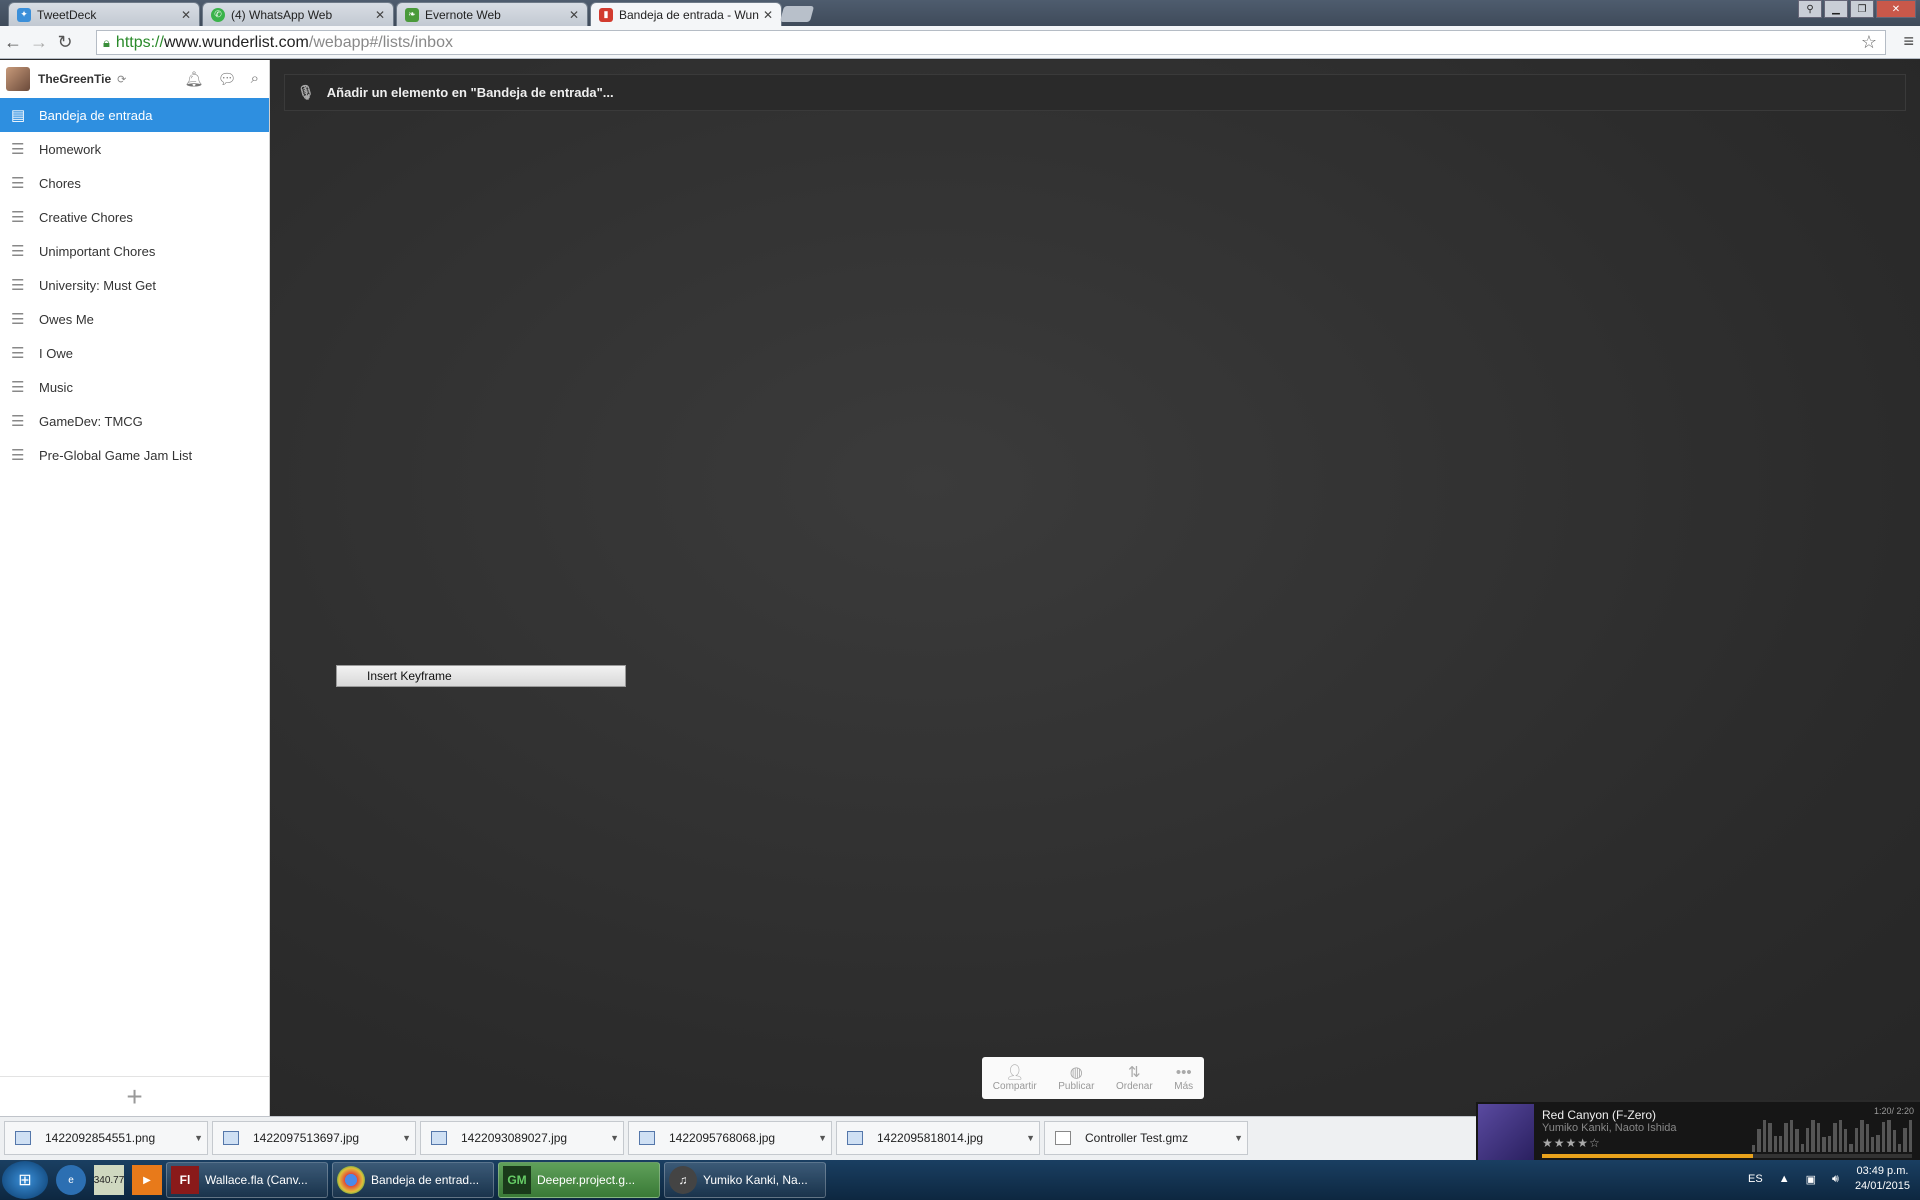 This screenshot has height=1200, width=1920. I want to click on list-item: ☰ Unimportant Chores, so click(134, 251).